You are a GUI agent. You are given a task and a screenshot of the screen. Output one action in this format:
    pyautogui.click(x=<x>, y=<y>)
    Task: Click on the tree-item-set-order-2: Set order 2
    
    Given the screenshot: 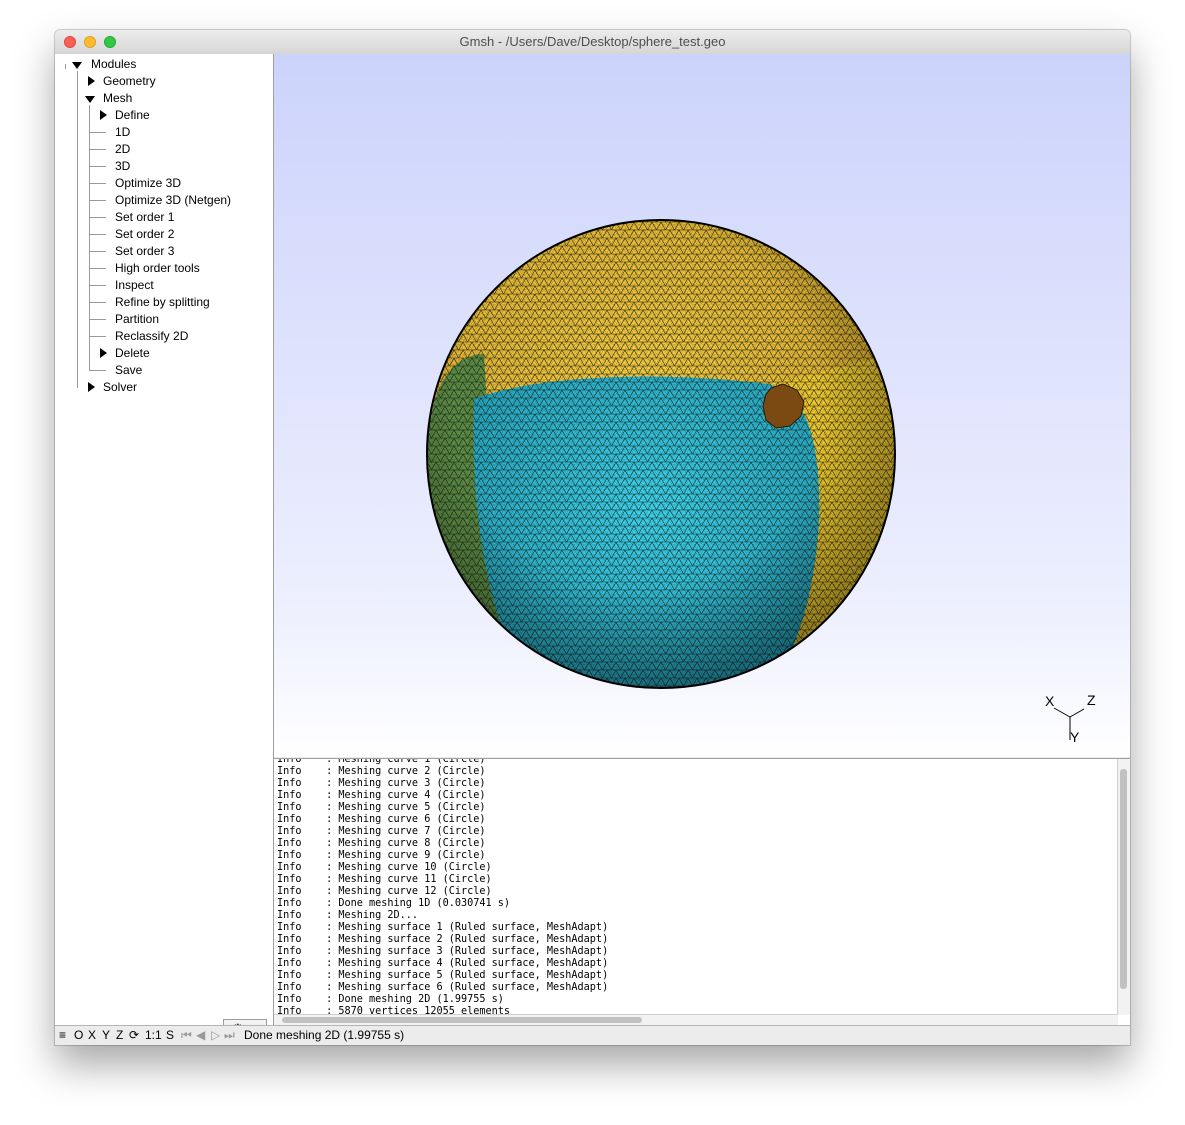 What is the action you would take?
    pyautogui.click(x=160, y=234)
    